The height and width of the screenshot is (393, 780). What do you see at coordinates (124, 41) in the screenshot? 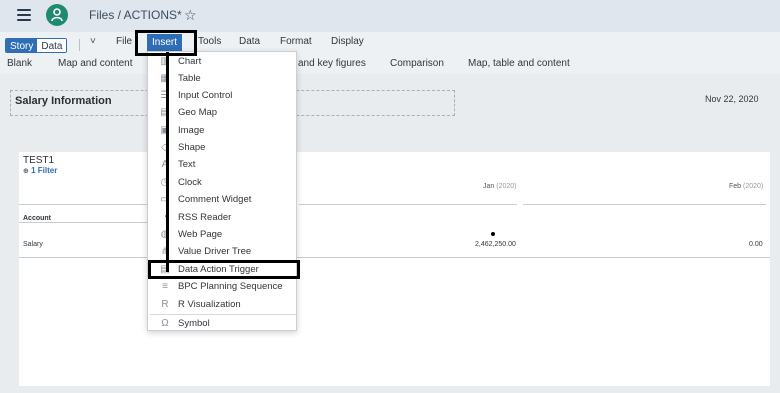
I see `menu-file: File` at bounding box center [124, 41].